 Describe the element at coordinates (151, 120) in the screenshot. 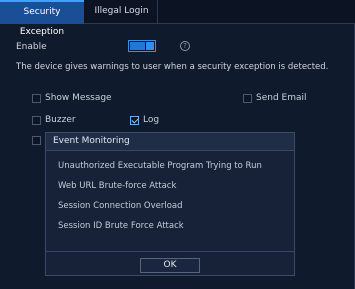

I see `log-label: Log` at that location.